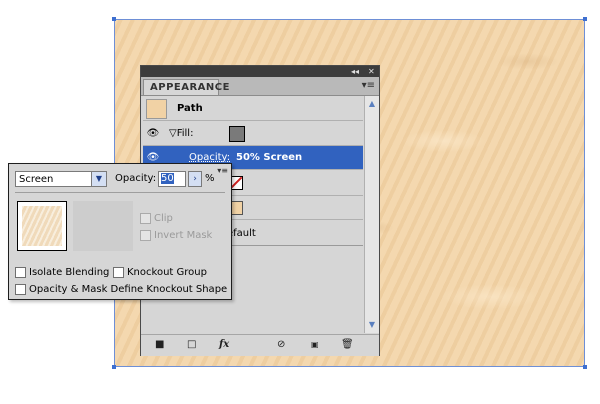 This screenshot has width=600, height=404. I want to click on new-item-icon: ▣, so click(315, 345).